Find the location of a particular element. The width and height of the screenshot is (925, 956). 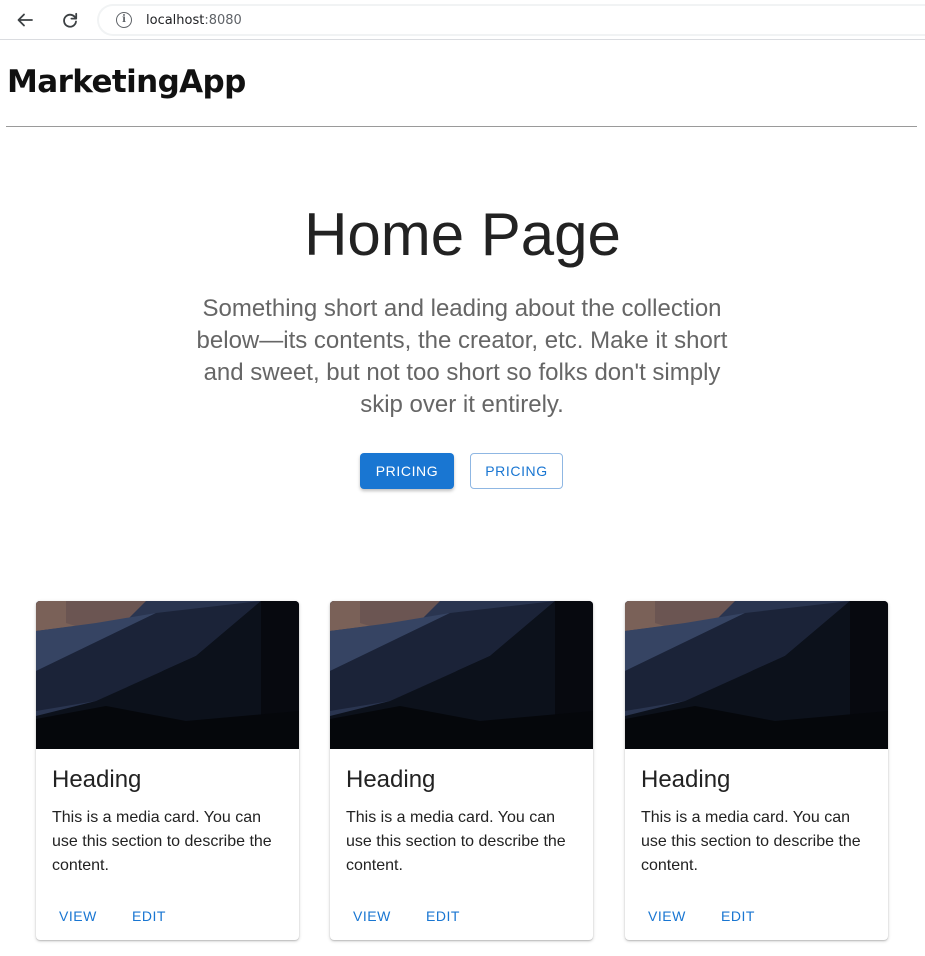

reload-button is located at coordinates (70, 20).